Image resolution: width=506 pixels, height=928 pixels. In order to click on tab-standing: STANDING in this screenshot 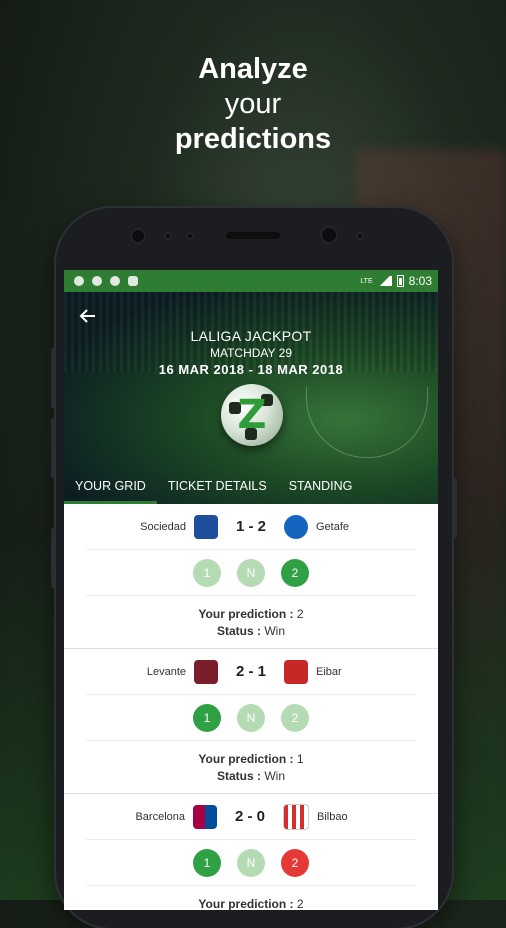, I will do `click(321, 486)`.